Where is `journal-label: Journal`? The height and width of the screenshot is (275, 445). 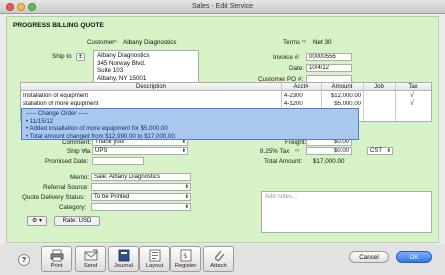 journal-label: Journal is located at coordinates (123, 266).